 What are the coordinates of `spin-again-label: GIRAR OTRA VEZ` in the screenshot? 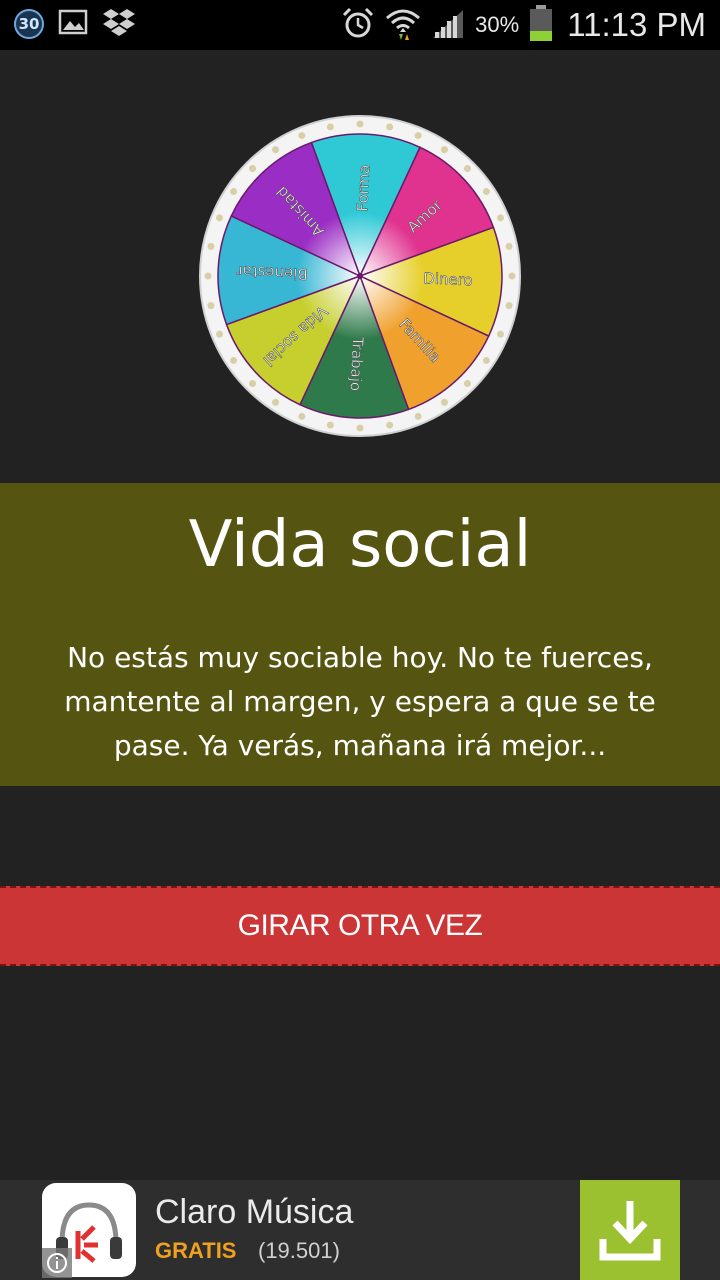 It's located at (360, 925).